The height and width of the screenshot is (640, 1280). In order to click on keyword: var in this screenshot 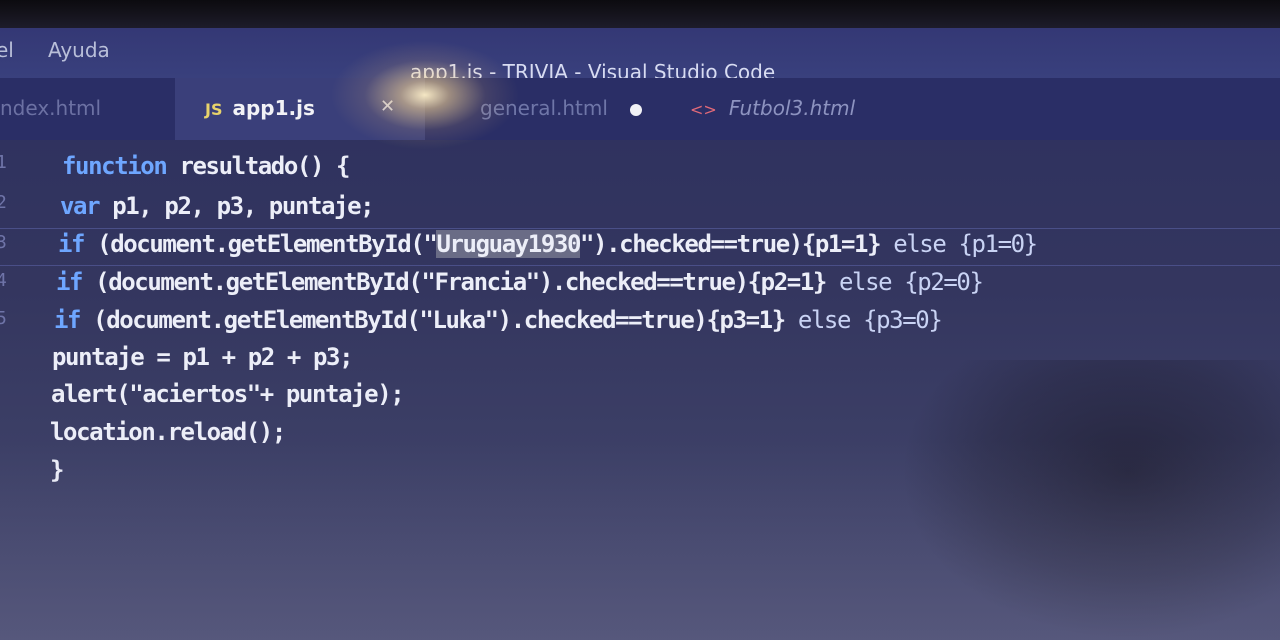, I will do `click(80, 206)`.